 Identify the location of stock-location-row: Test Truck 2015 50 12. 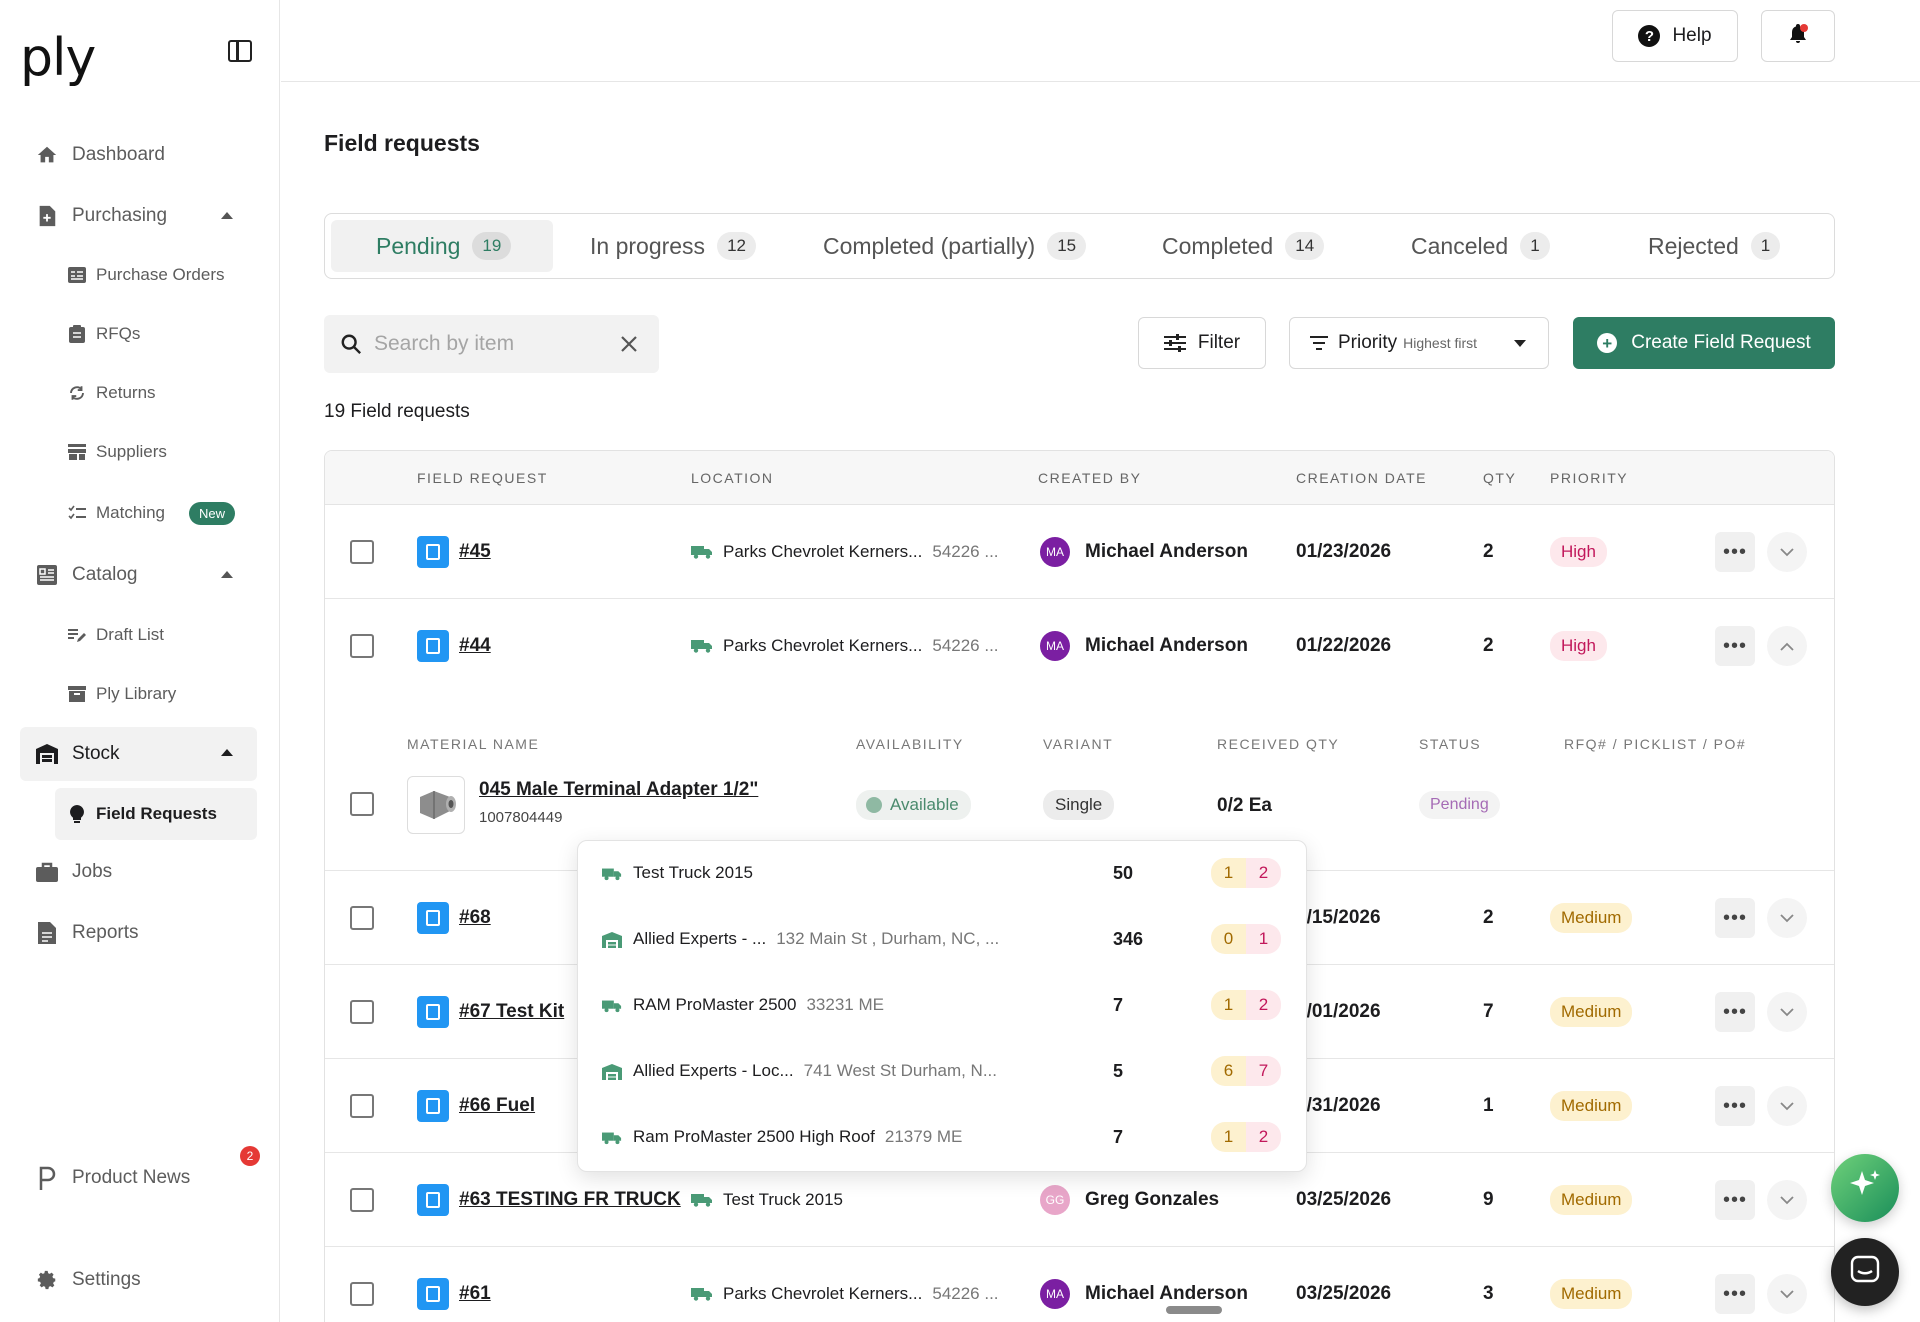
(942, 874).